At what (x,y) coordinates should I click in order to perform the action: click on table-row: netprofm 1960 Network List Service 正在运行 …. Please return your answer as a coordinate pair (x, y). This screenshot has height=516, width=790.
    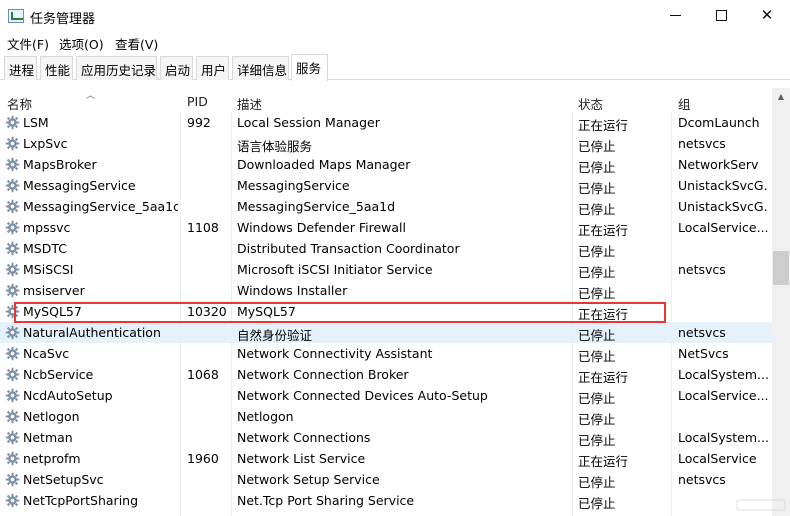
    Looking at the image, I should click on (386, 458).